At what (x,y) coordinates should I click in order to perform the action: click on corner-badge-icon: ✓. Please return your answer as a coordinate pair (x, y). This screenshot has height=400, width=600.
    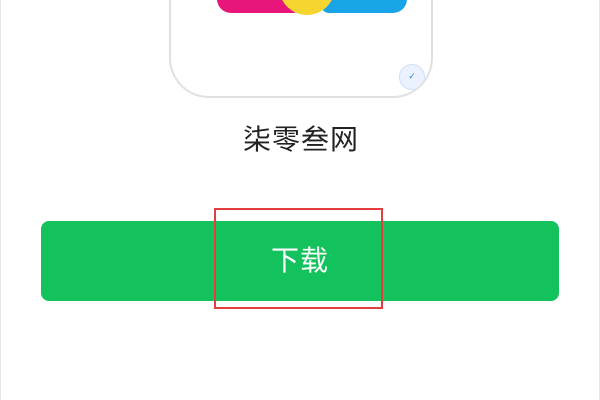
    Looking at the image, I should click on (412, 77).